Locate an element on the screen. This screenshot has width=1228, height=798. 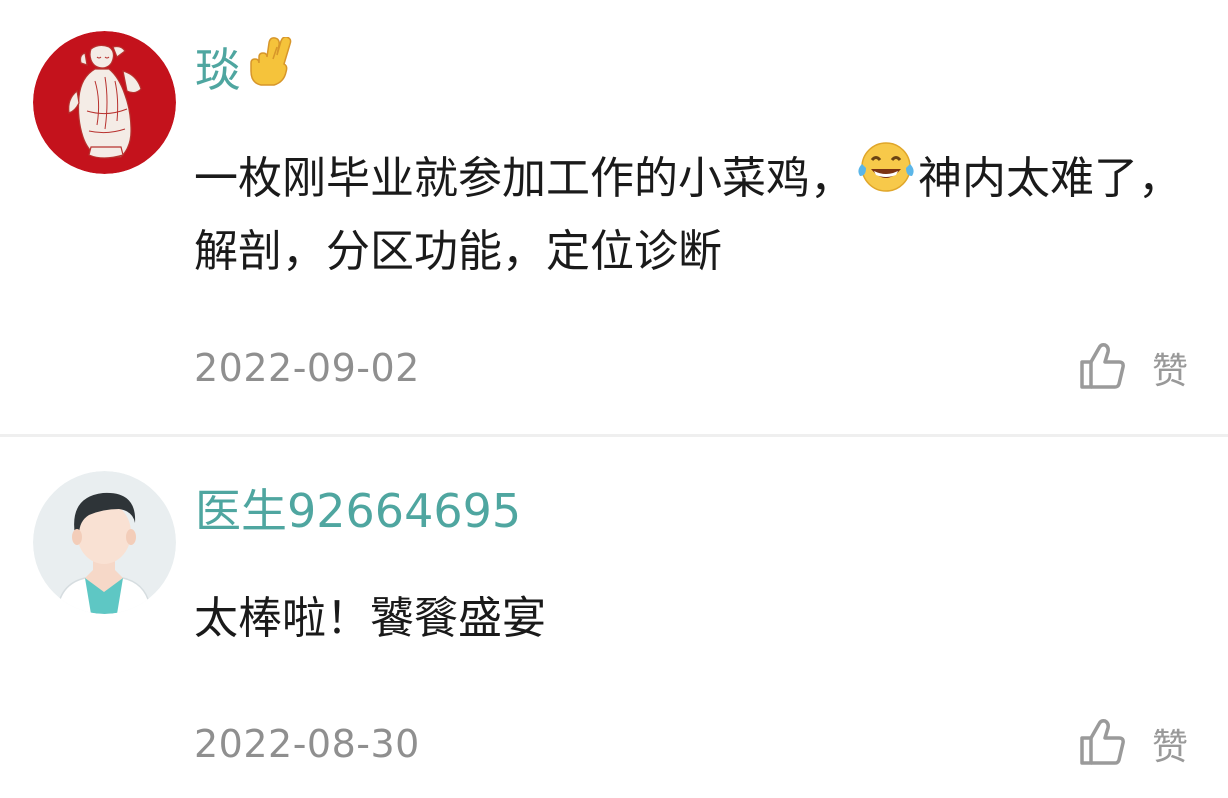
figure-avatar-icon is located at coordinates (104, 102).